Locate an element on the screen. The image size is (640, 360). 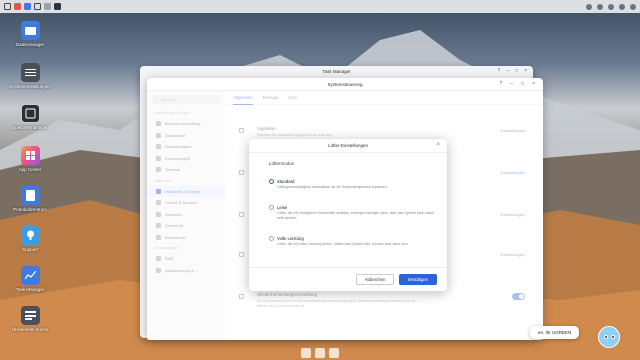
task-icon is located at coordinates (57, 6).